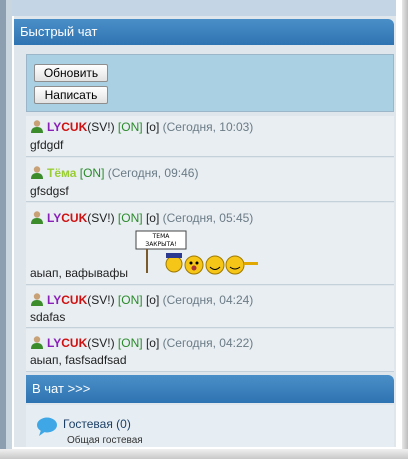  What do you see at coordinates (61, 173) in the screenshot?
I see `message-nick: Тёма` at bounding box center [61, 173].